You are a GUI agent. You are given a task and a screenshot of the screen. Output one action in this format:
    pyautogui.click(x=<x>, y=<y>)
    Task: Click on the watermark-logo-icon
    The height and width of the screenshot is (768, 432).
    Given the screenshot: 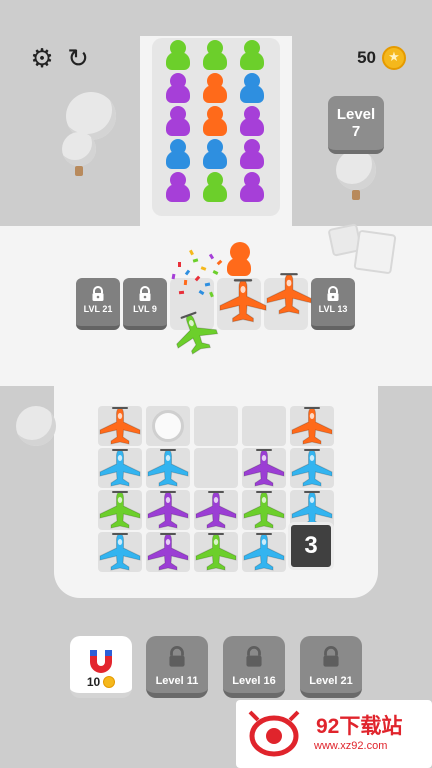 What is the action you would take?
    pyautogui.click(x=274, y=733)
    